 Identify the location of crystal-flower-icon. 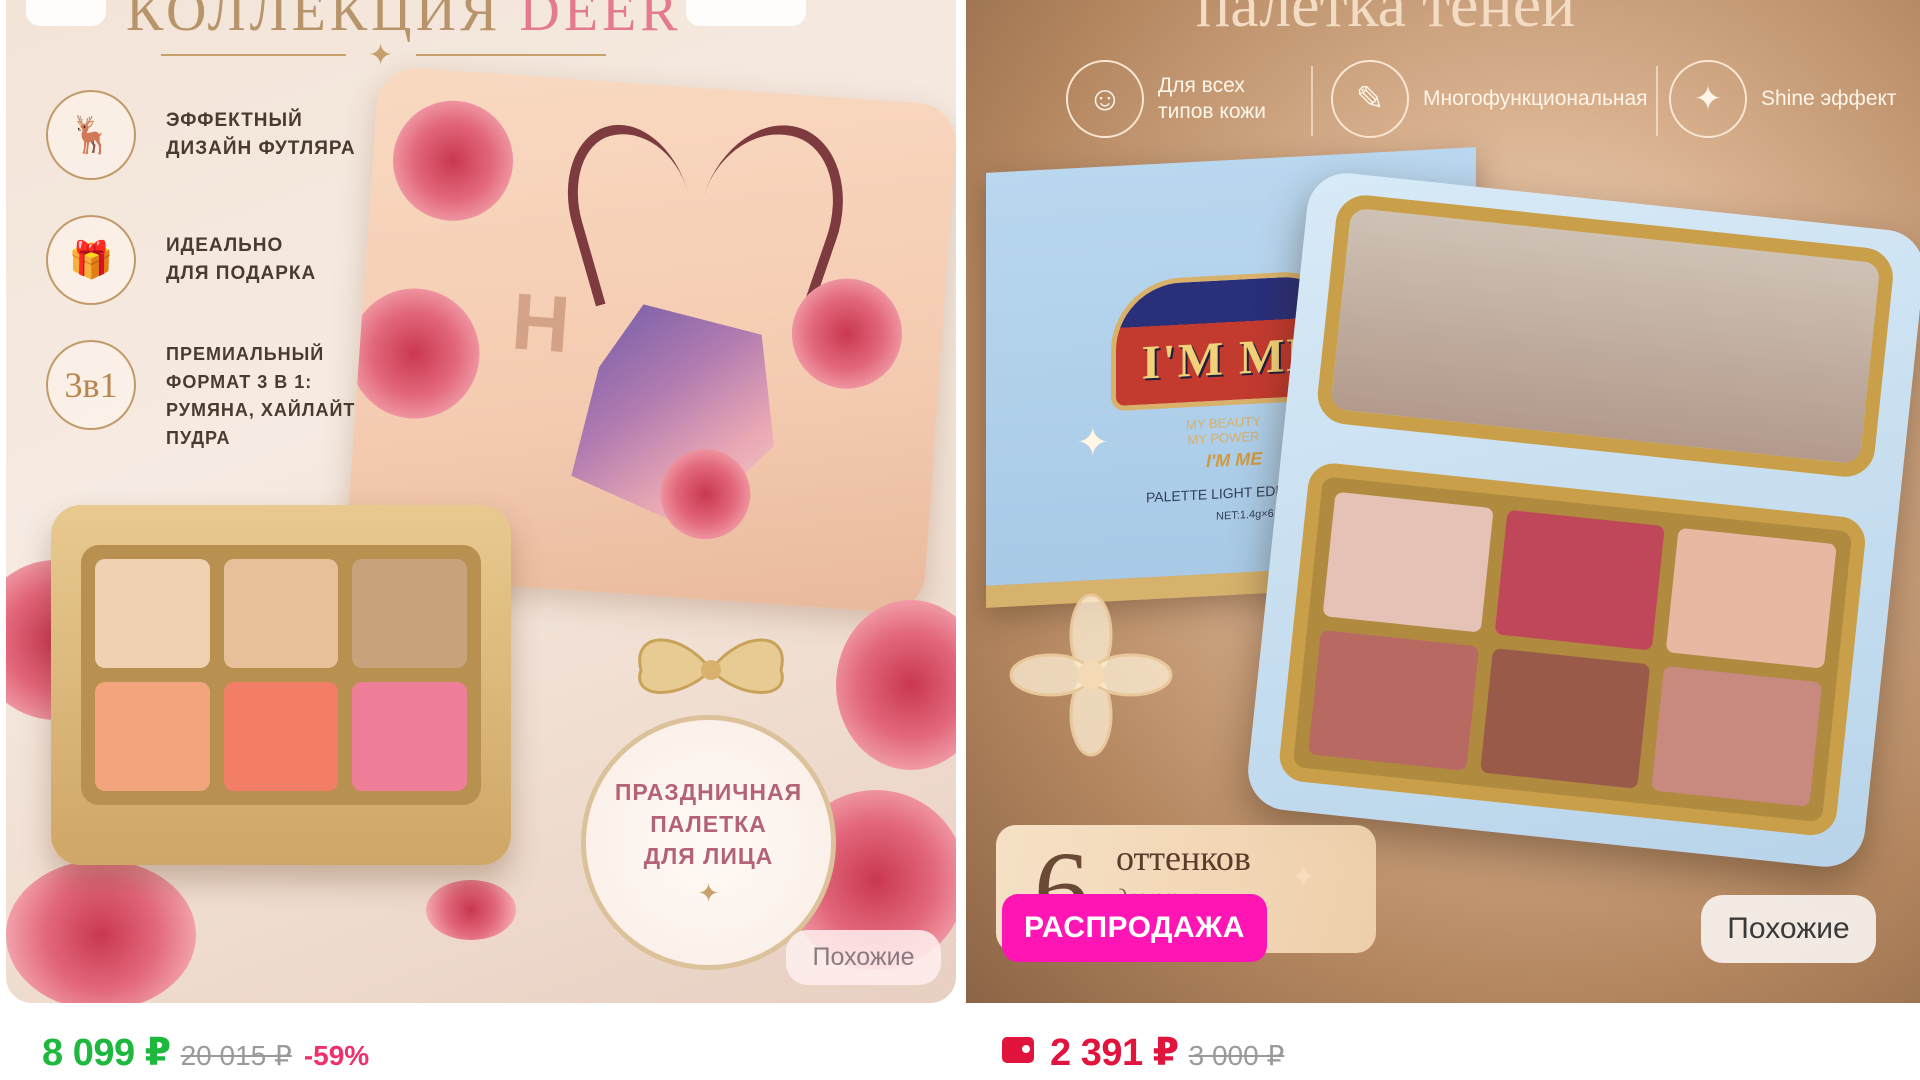
(1091, 675).